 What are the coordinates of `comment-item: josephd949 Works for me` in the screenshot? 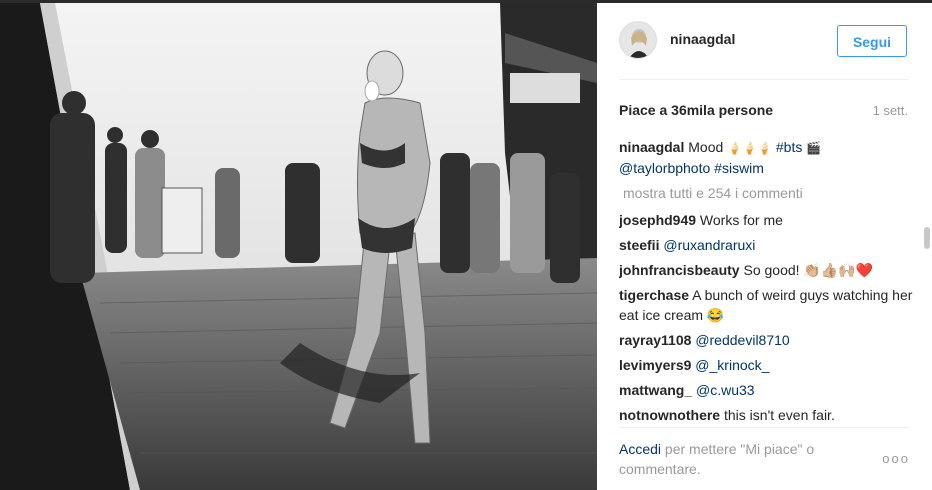 It's located at (769, 220).